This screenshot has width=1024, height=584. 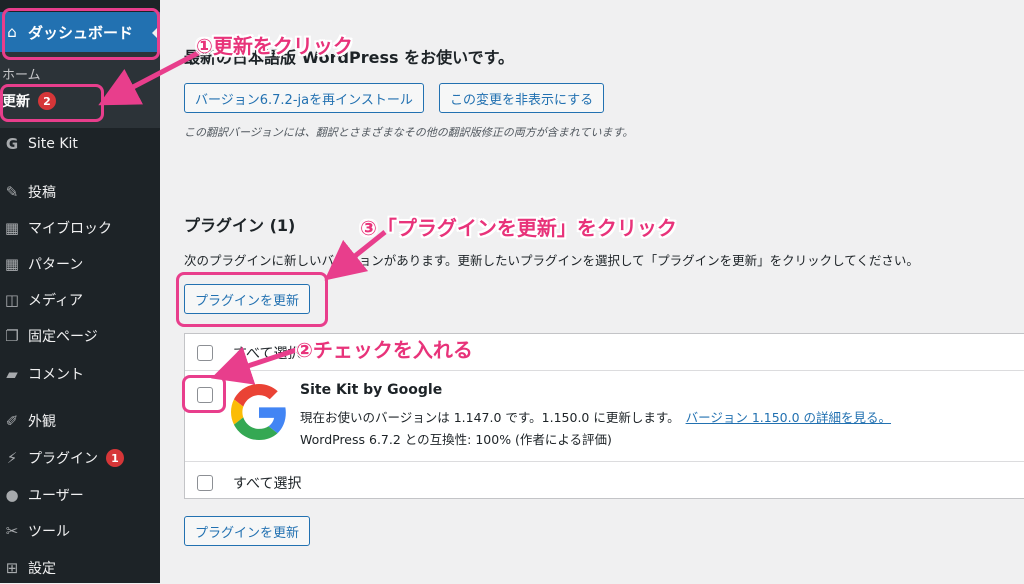 I want to click on plugin-name: Site Kit by Google, so click(x=371, y=390).